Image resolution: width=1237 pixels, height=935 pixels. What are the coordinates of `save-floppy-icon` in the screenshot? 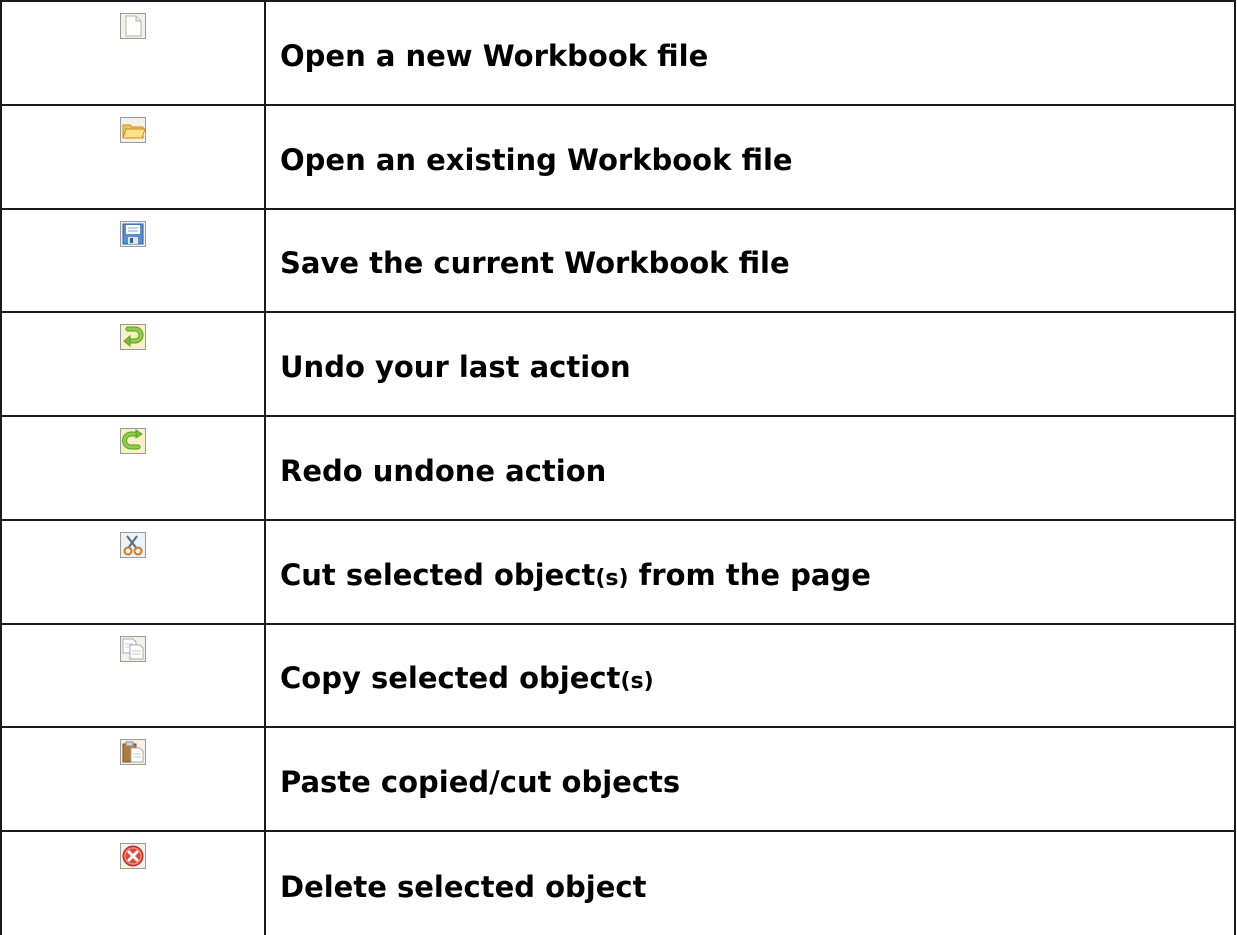 It's located at (133, 233).